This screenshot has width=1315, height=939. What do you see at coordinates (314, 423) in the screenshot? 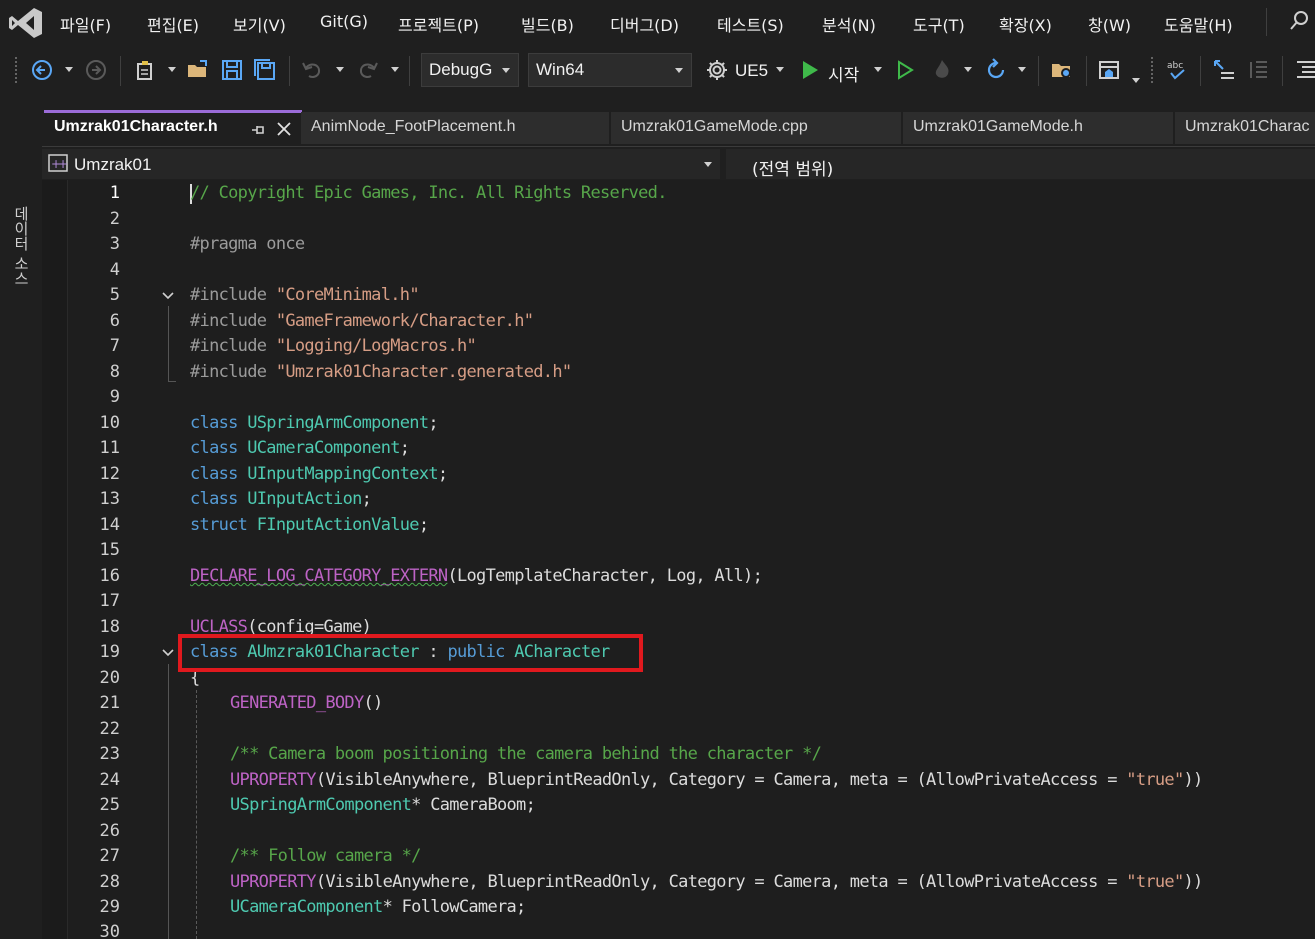
I see `code-line-10: class USpringArmComponent;` at bounding box center [314, 423].